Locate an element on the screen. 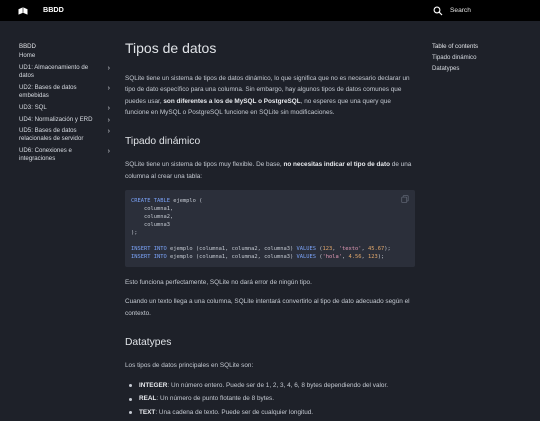  section-title-datatypes: Datatypes is located at coordinates (148, 342).